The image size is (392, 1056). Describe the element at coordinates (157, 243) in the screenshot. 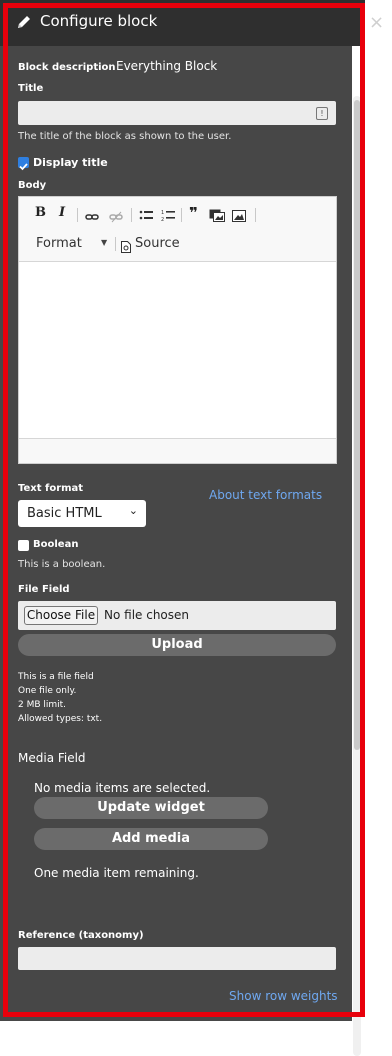

I see `source-button: Source` at that location.